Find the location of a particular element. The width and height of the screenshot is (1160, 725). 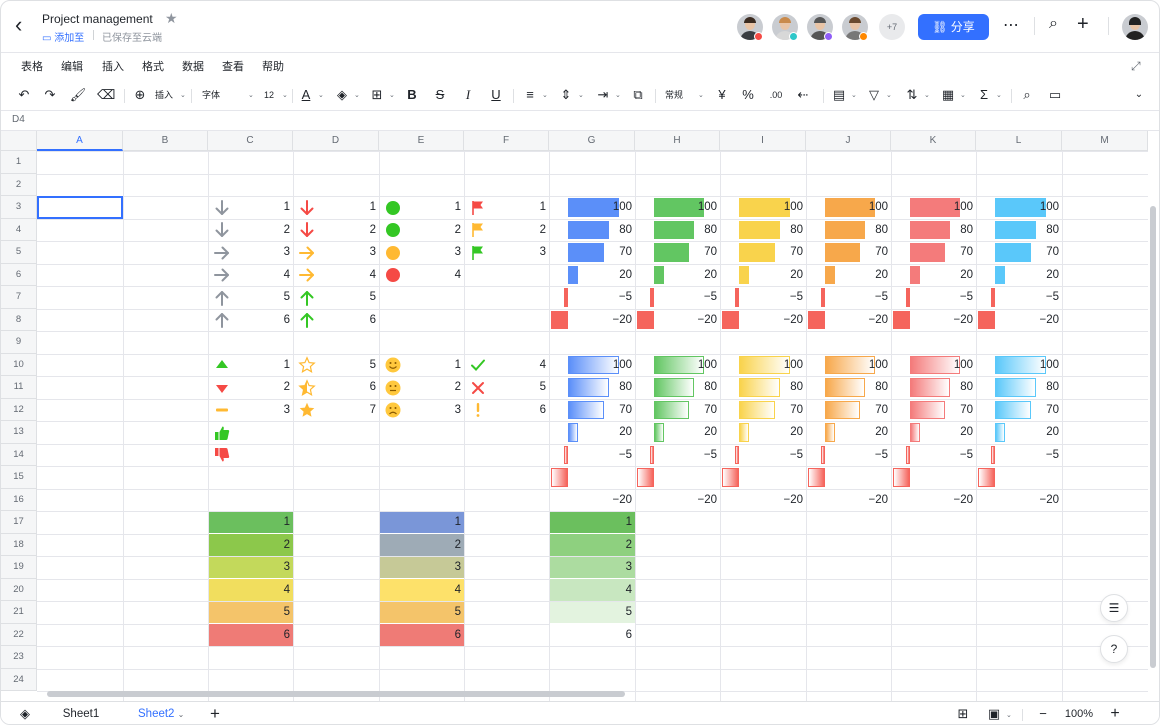

tab-sheet1: Sheet1 is located at coordinates (81, 713).